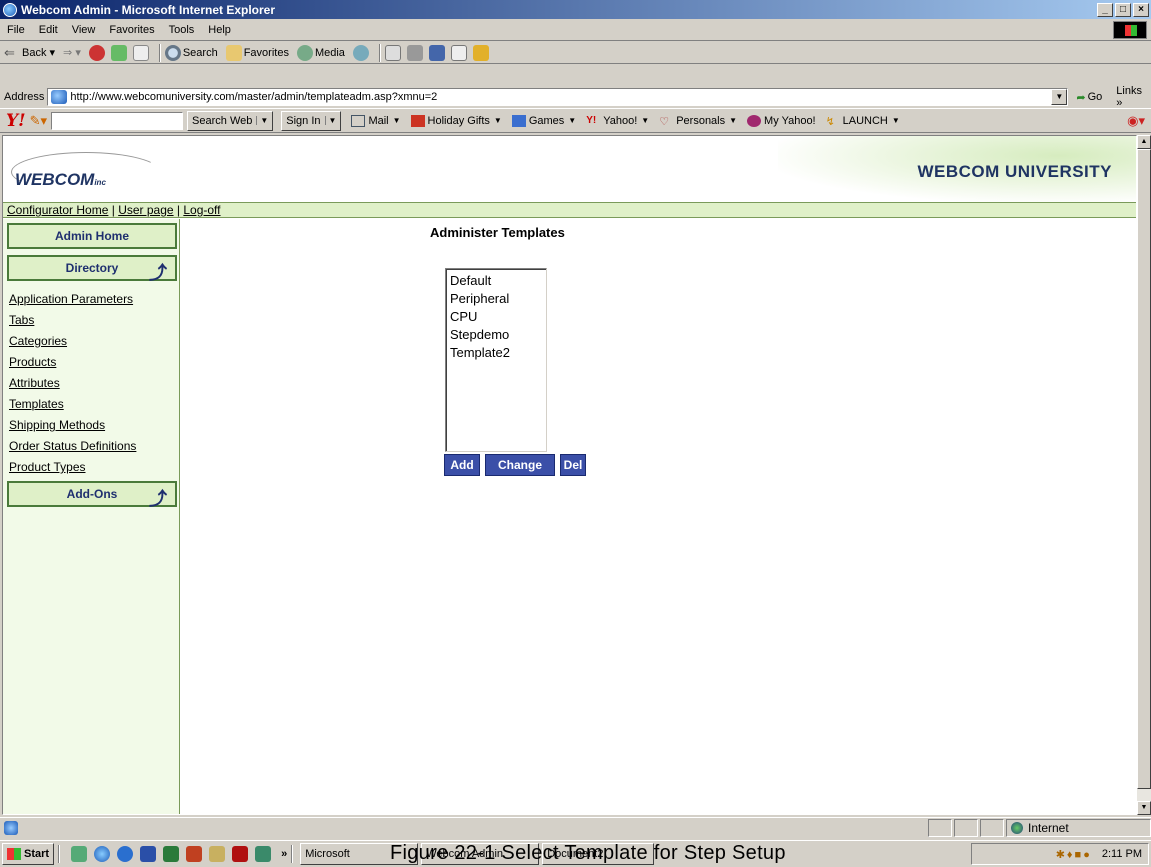 This screenshot has height=867, width=1151. Describe the element at coordinates (1081, 97) in the screenshot. I see `go-arrow-icon: ➦` at that location.